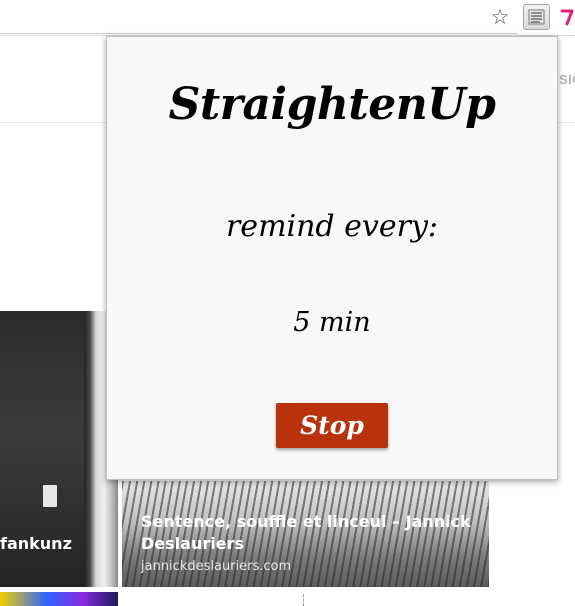 The height and width of the screenshot is (606, 575). Describe the element at coordinates (332, 226) in the screenshot. I see `interval-label: remind every:` at that location.